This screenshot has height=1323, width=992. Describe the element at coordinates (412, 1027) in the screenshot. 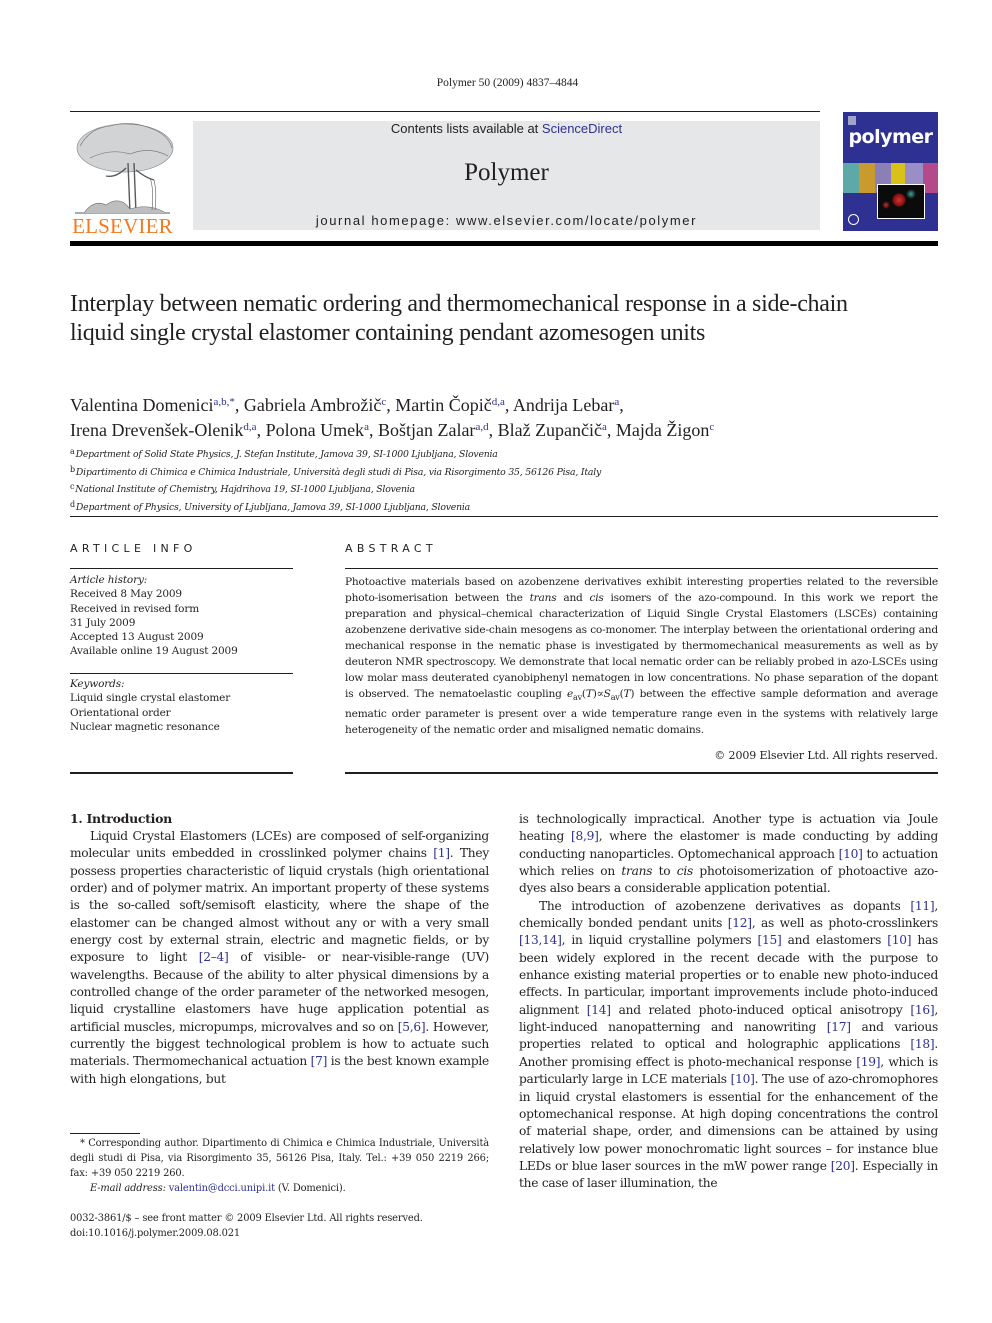

I see `reference-link: [5,6]` at that location.